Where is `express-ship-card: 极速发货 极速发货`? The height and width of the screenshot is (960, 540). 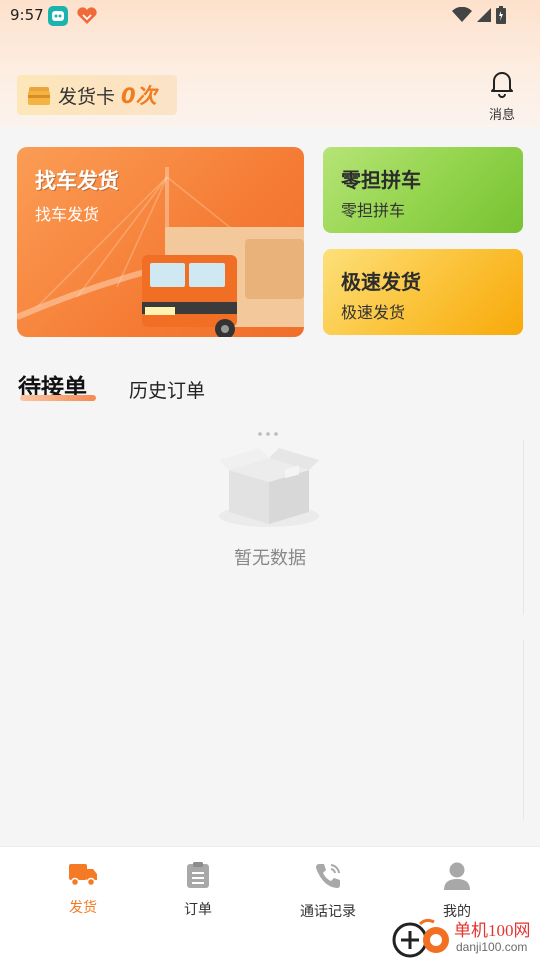
express-ship-card: 极速发货 极速发货 is located at coordinates (423, 292).